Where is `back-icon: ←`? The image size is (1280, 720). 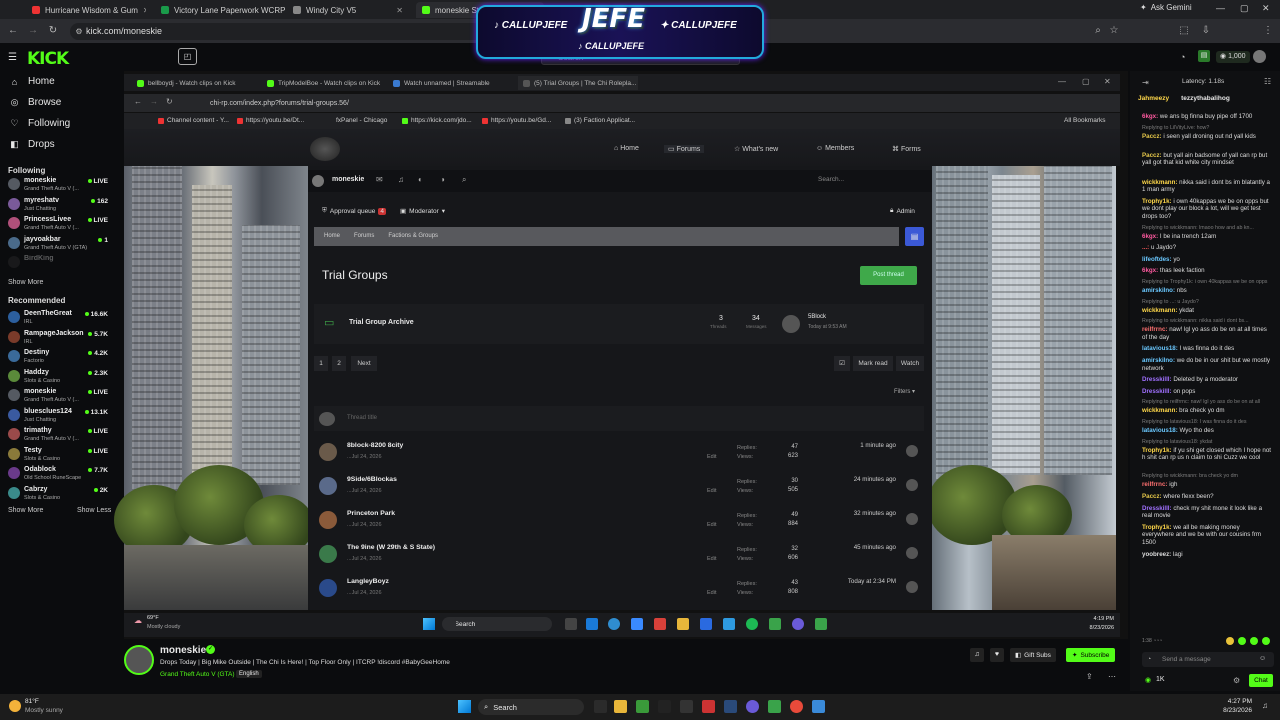 back-icon: ← is located at coordinates (138, 101).